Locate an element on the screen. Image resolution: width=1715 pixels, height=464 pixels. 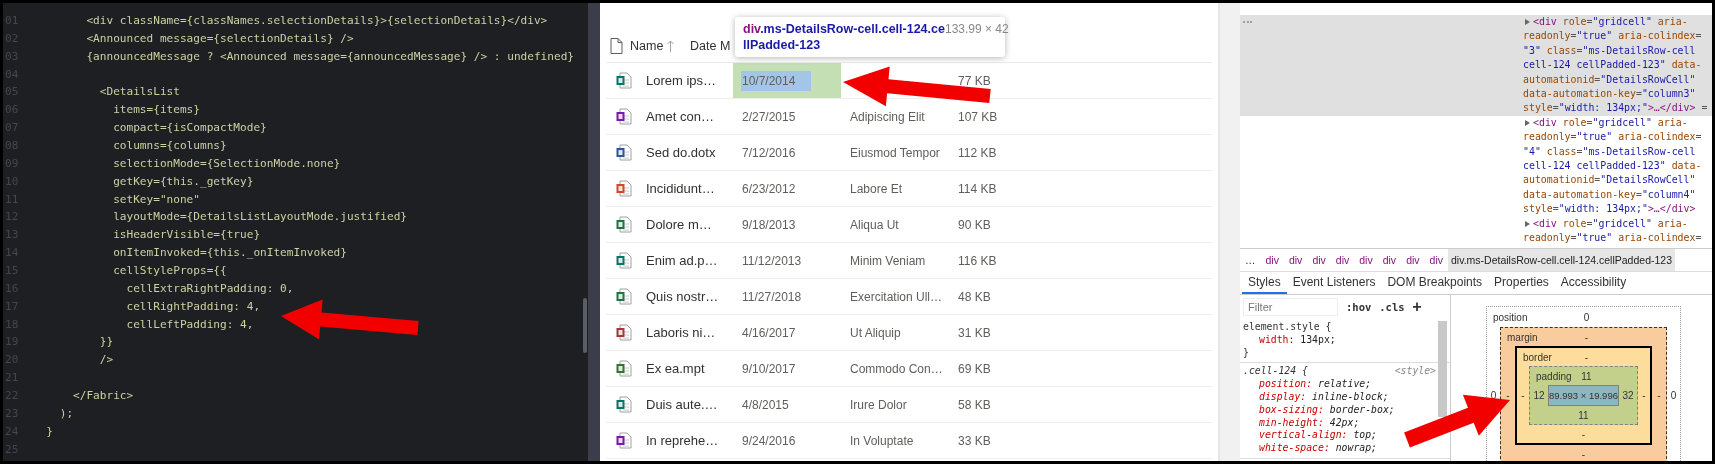
date-cell-text: 9/18/2013 is located at coordinates (769, 225).